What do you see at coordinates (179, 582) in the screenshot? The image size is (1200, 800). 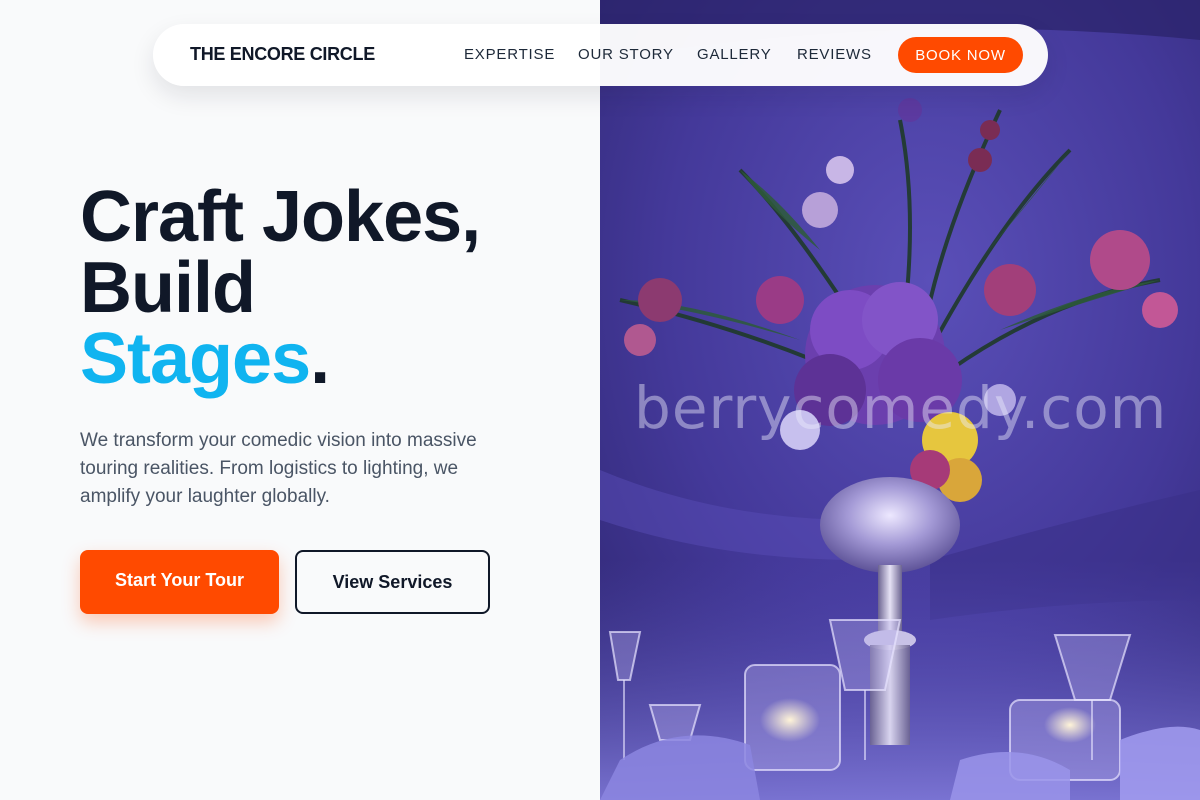 I see `start-tour-button: Start Your Tour` at bounding box center [179, 582].